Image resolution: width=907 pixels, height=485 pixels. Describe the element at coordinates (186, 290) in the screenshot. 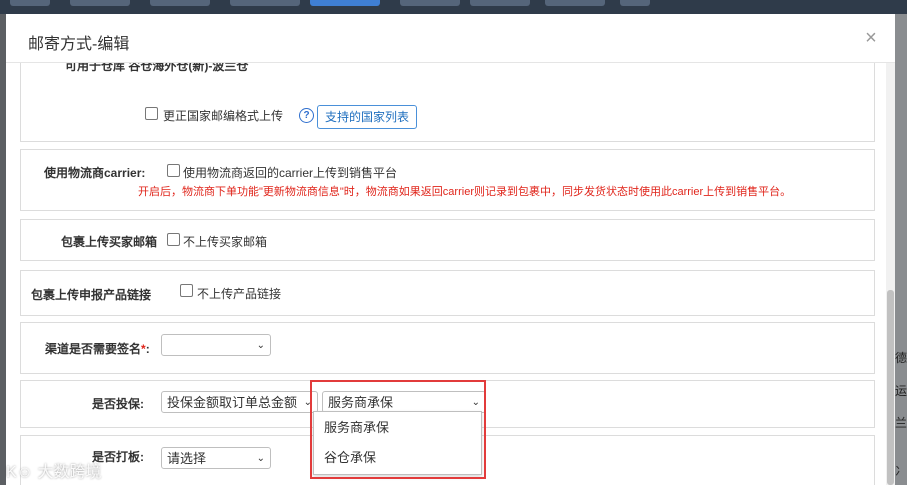

I see `no-product-link-checkbox` at that location.